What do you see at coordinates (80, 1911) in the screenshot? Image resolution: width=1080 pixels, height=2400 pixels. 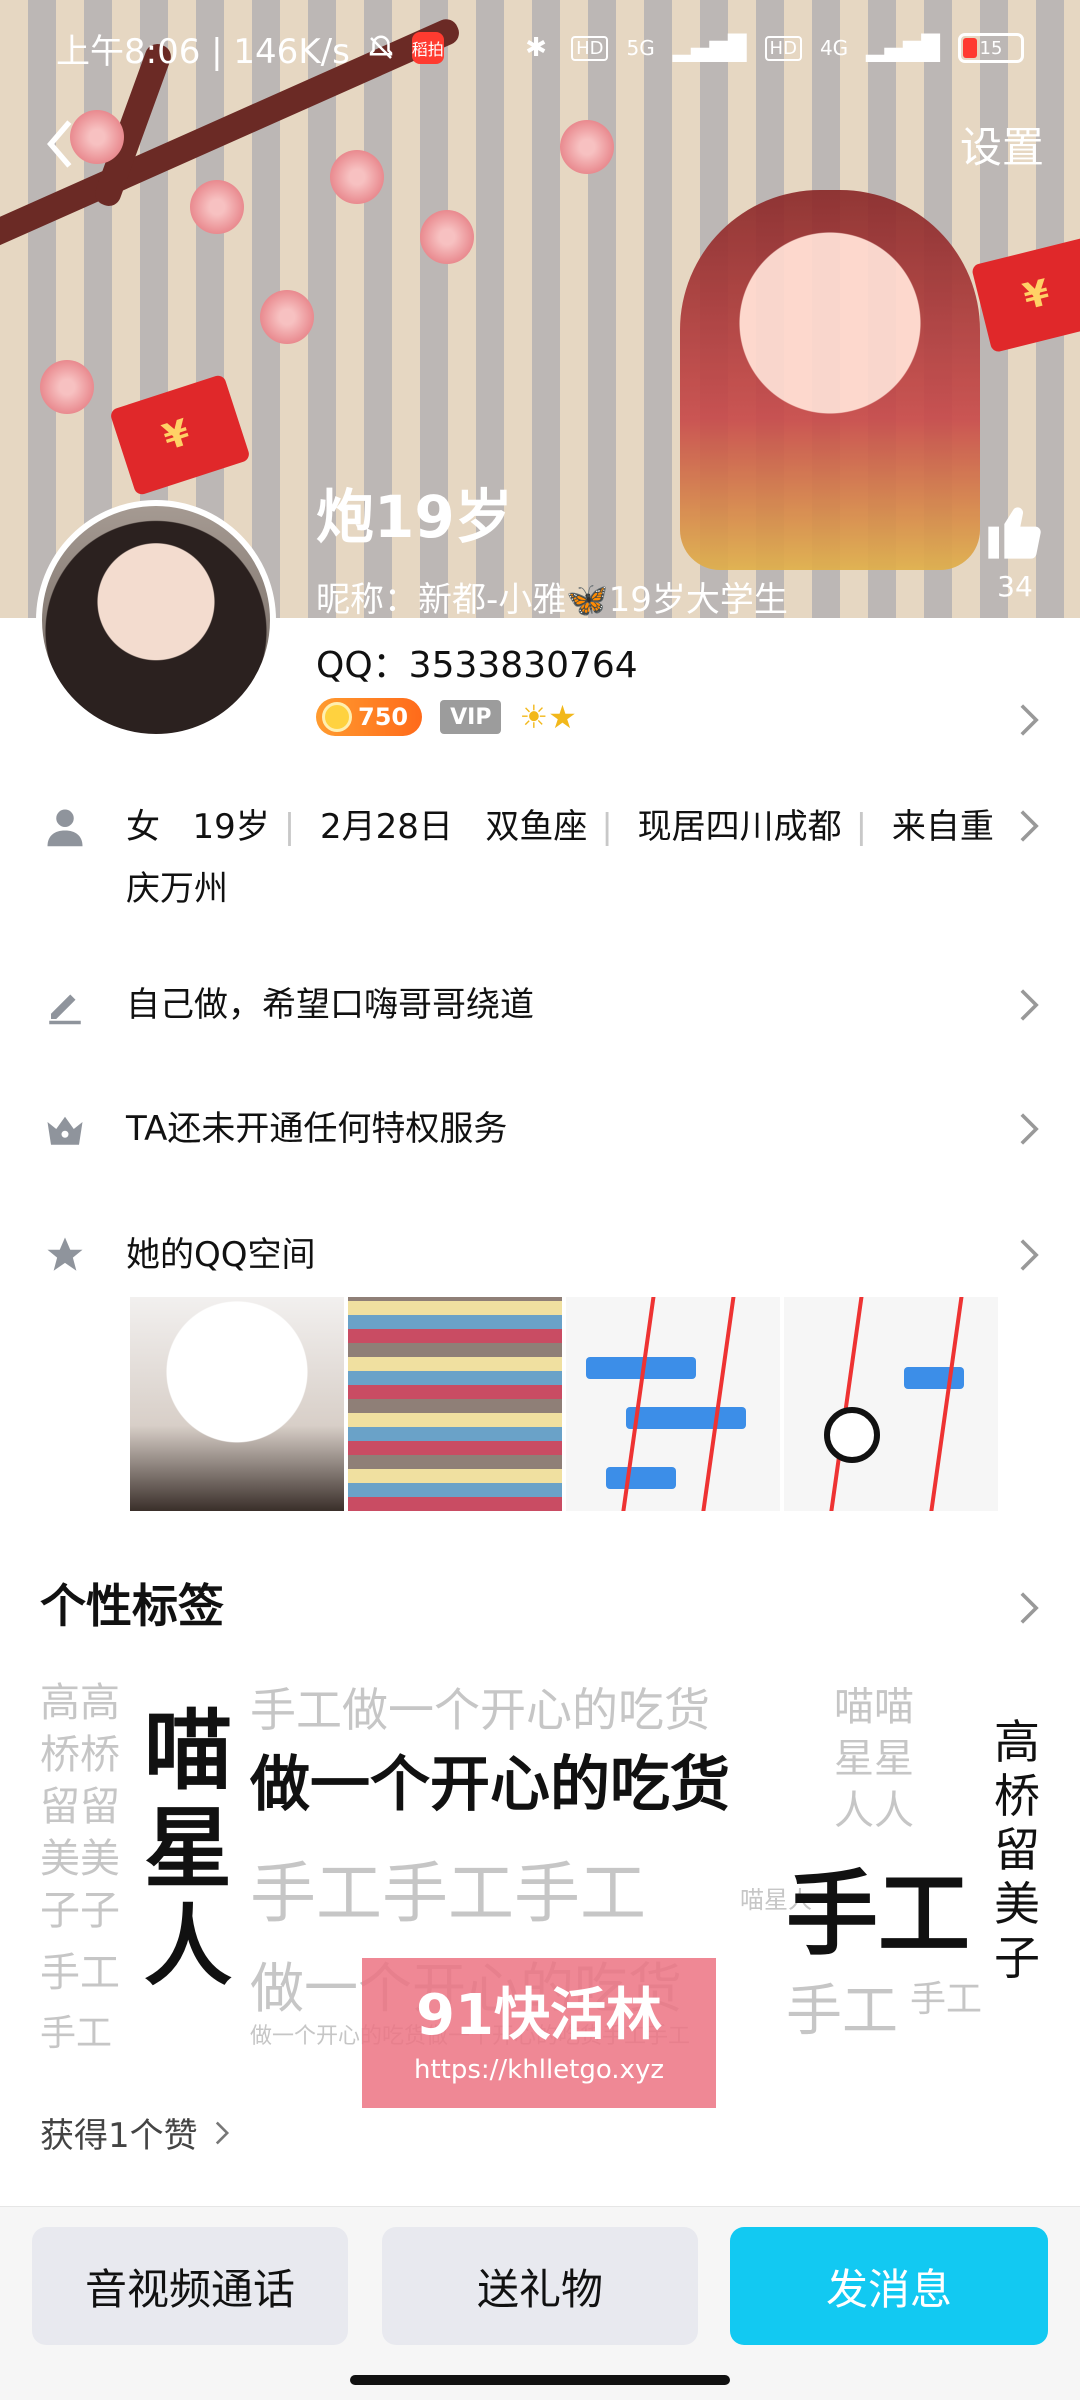 I see `tag-word: 子子` at bounding box center [80, 1911].